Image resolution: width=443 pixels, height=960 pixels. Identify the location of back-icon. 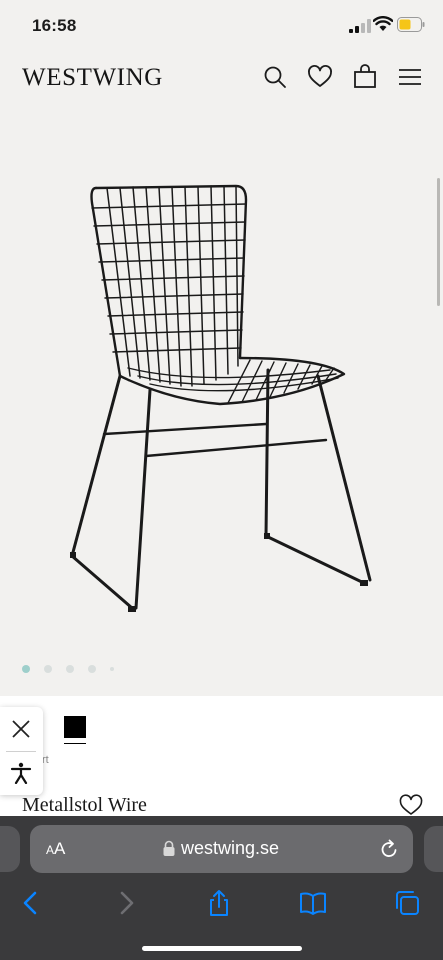
(31, 903).